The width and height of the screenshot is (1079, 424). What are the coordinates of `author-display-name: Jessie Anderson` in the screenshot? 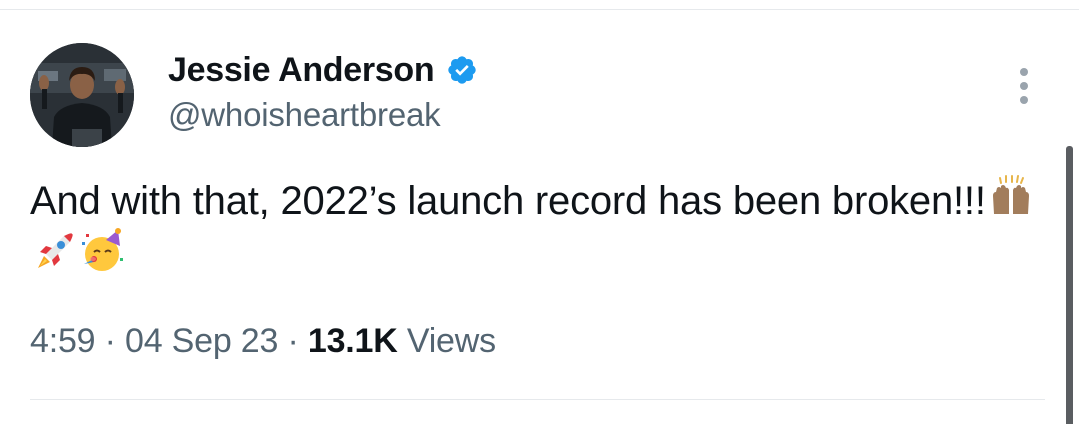 It's located at (301, 70).